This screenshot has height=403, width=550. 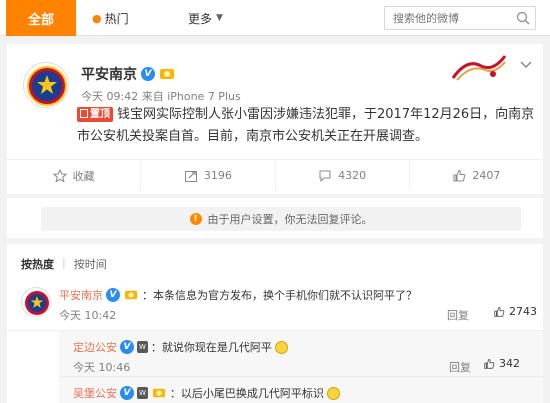 What do you see at coordinates (290, 219) in the screenshot?
I see `notice-text: 由于用户设置，你无法回复评论。` at bounding box center [290, 219].